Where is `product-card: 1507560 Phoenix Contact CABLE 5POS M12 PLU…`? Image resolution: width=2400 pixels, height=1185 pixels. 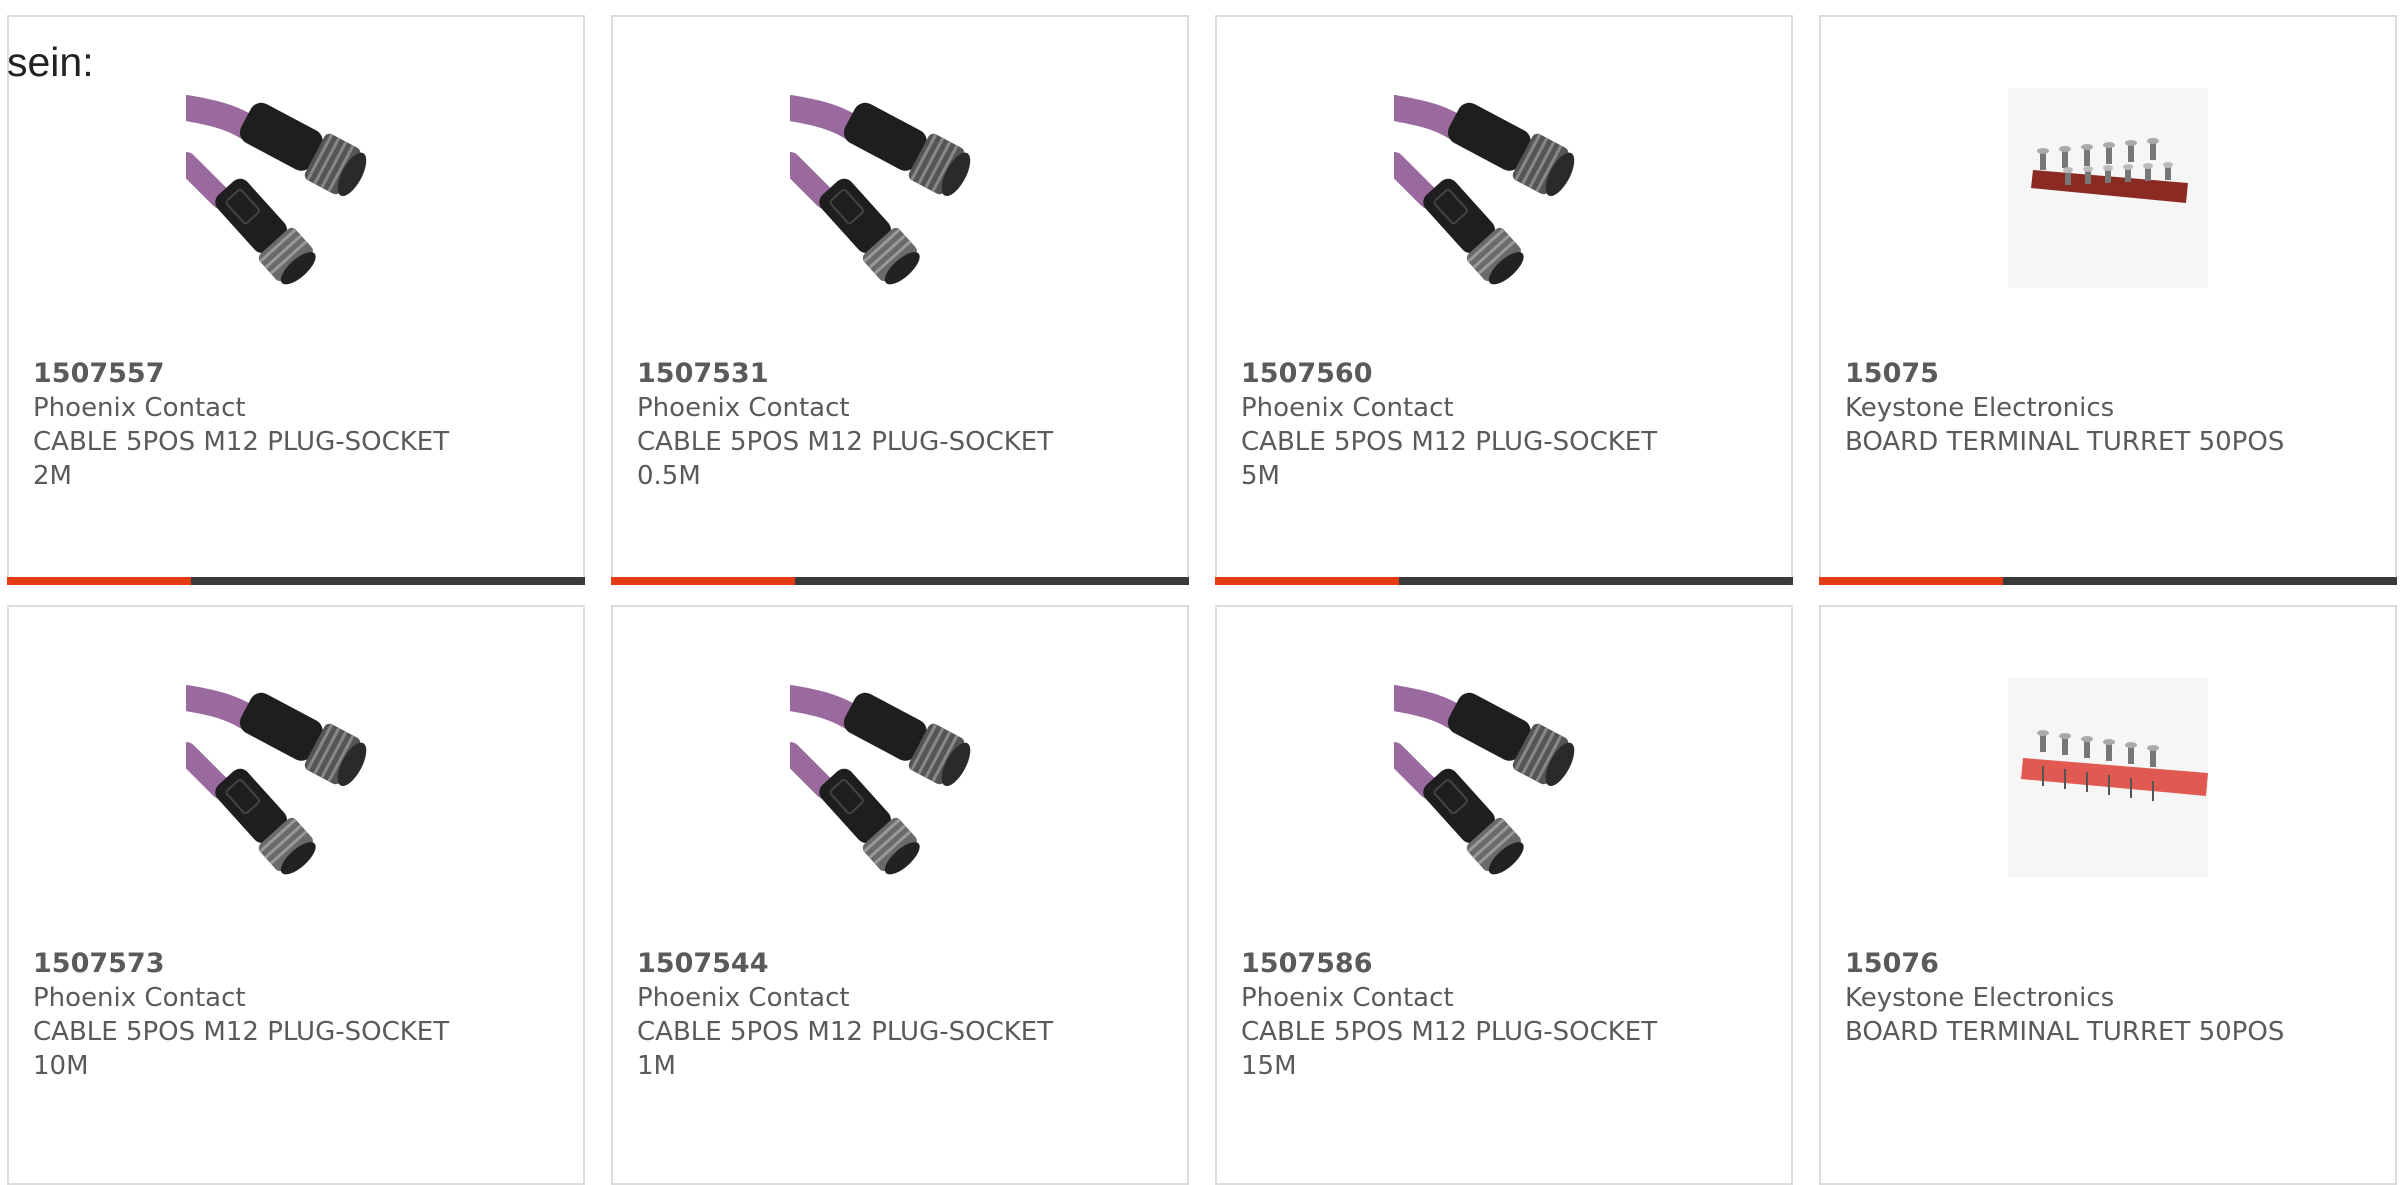 product-card: 1507560 Phoenix Contact CABLE 5POS M12 PLU… is located at coordinates (1504, 300).